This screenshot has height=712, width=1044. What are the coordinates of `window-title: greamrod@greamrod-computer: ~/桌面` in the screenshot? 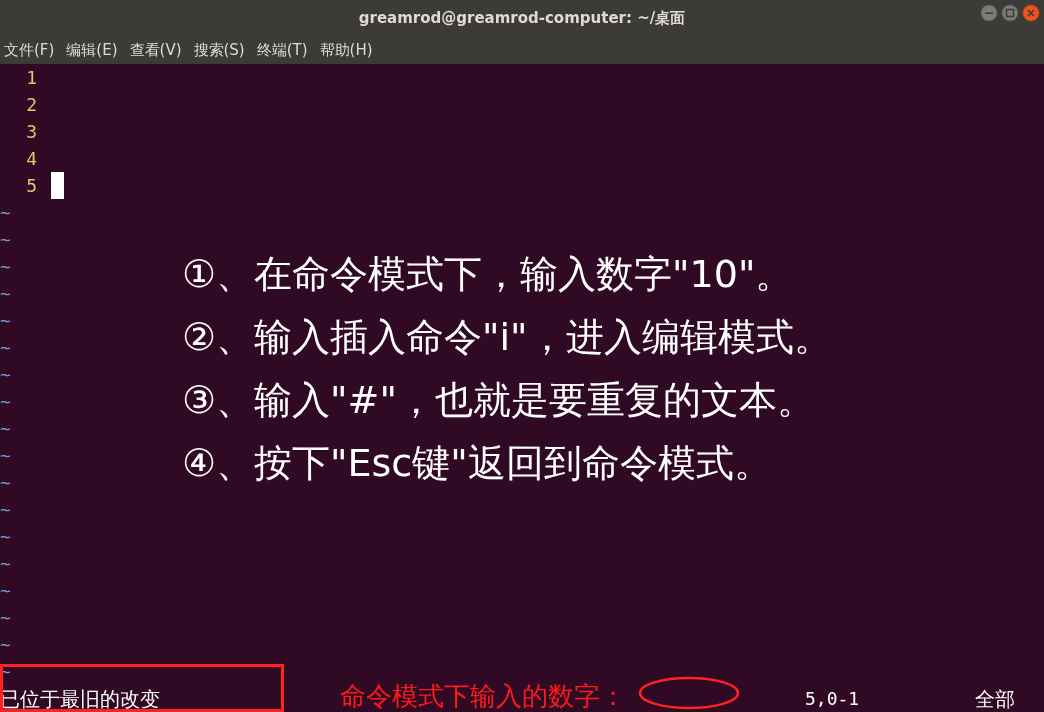 It's located at (522, 18).